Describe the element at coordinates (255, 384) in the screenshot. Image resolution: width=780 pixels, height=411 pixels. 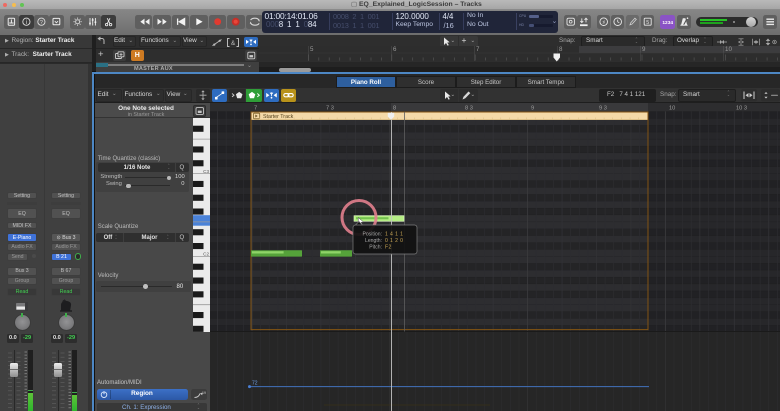
I see `svg-text: 72` at that location.